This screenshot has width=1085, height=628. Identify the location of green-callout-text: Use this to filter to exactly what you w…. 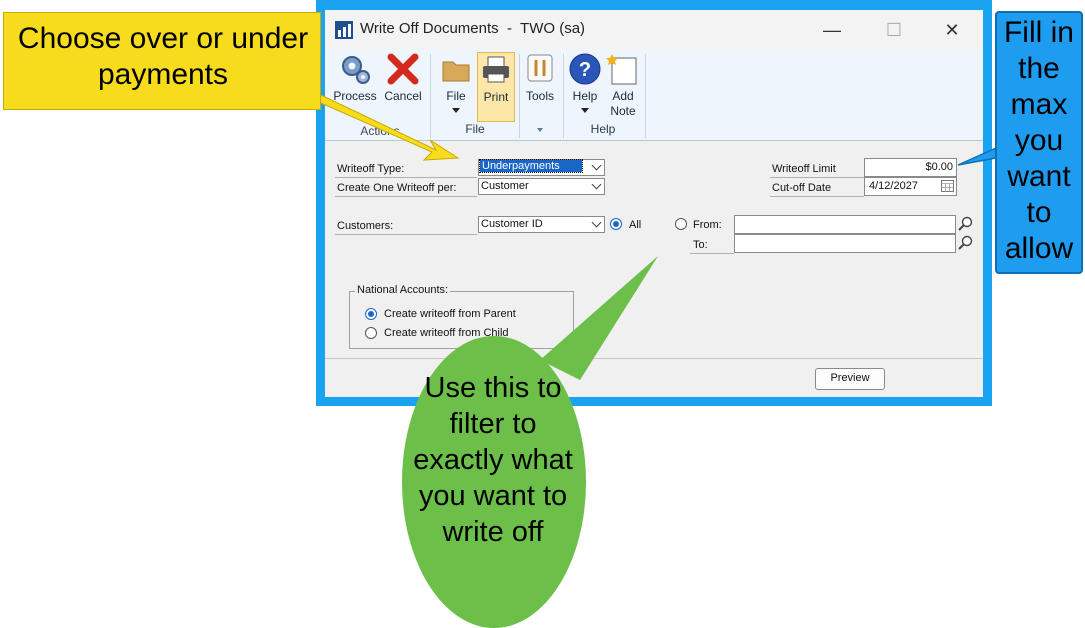
(493, 460).